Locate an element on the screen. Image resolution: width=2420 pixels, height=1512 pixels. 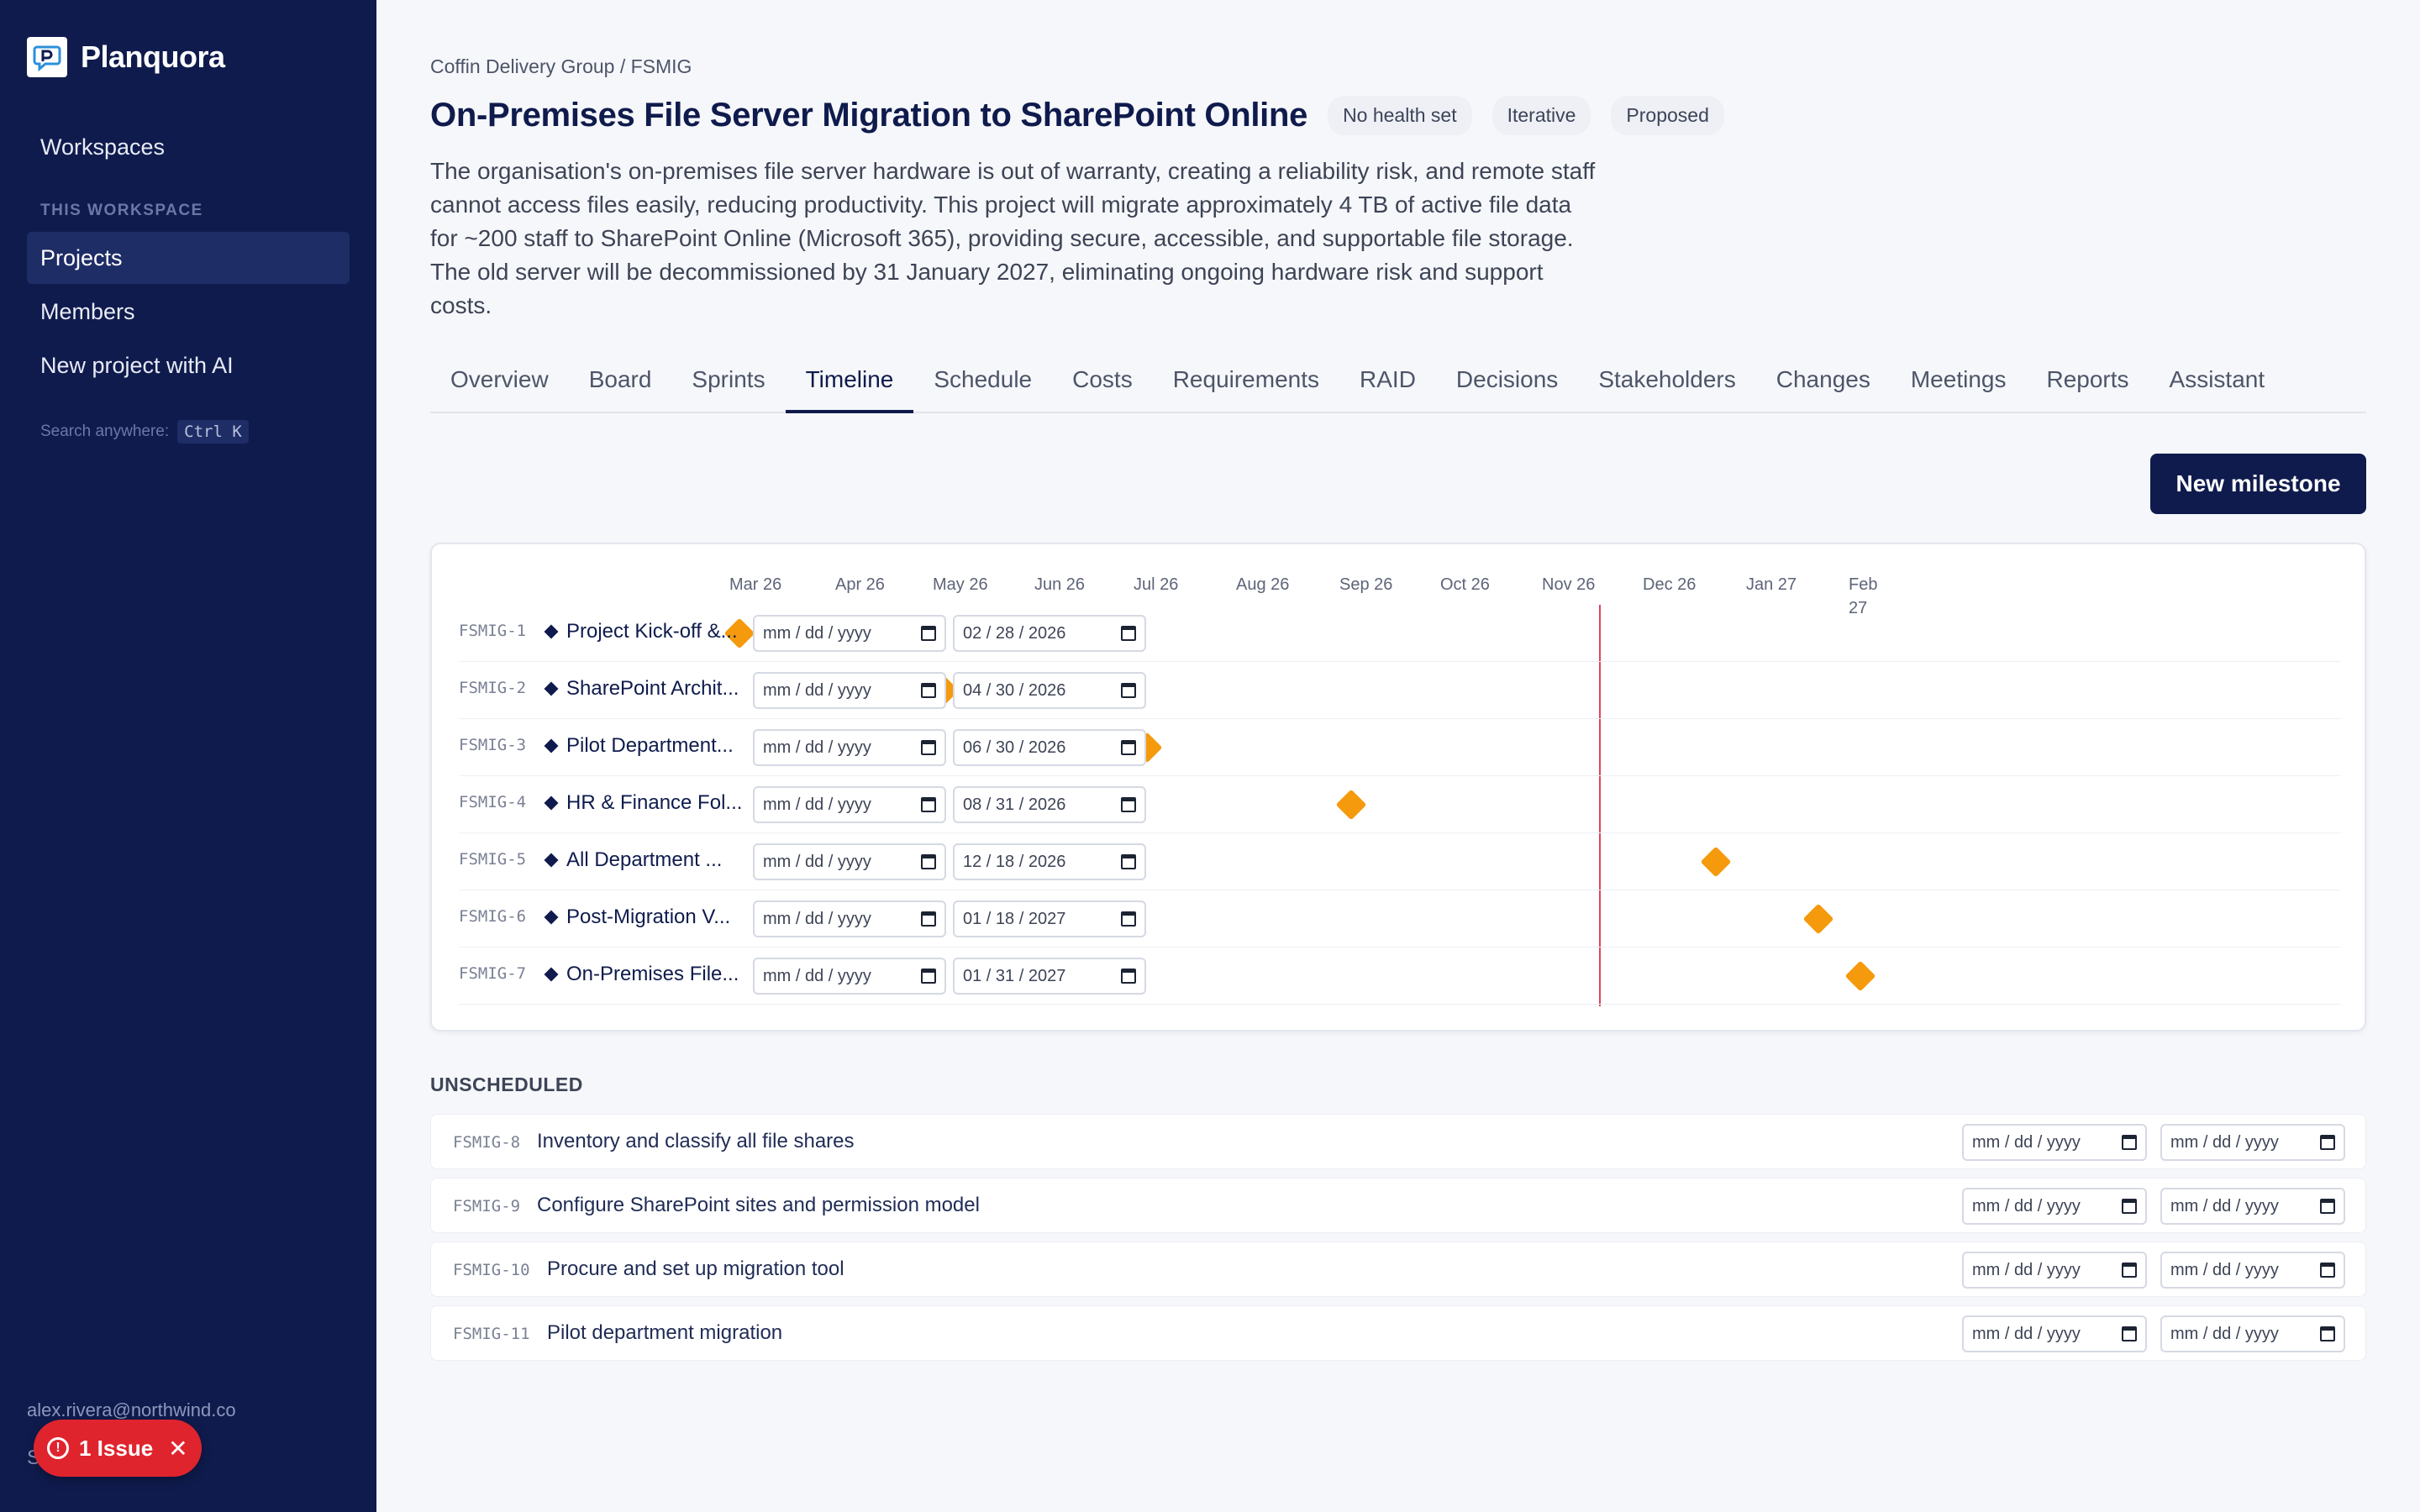
sidebar-item-new-project-ai: New project with AI is located at coordinates (188, 365).